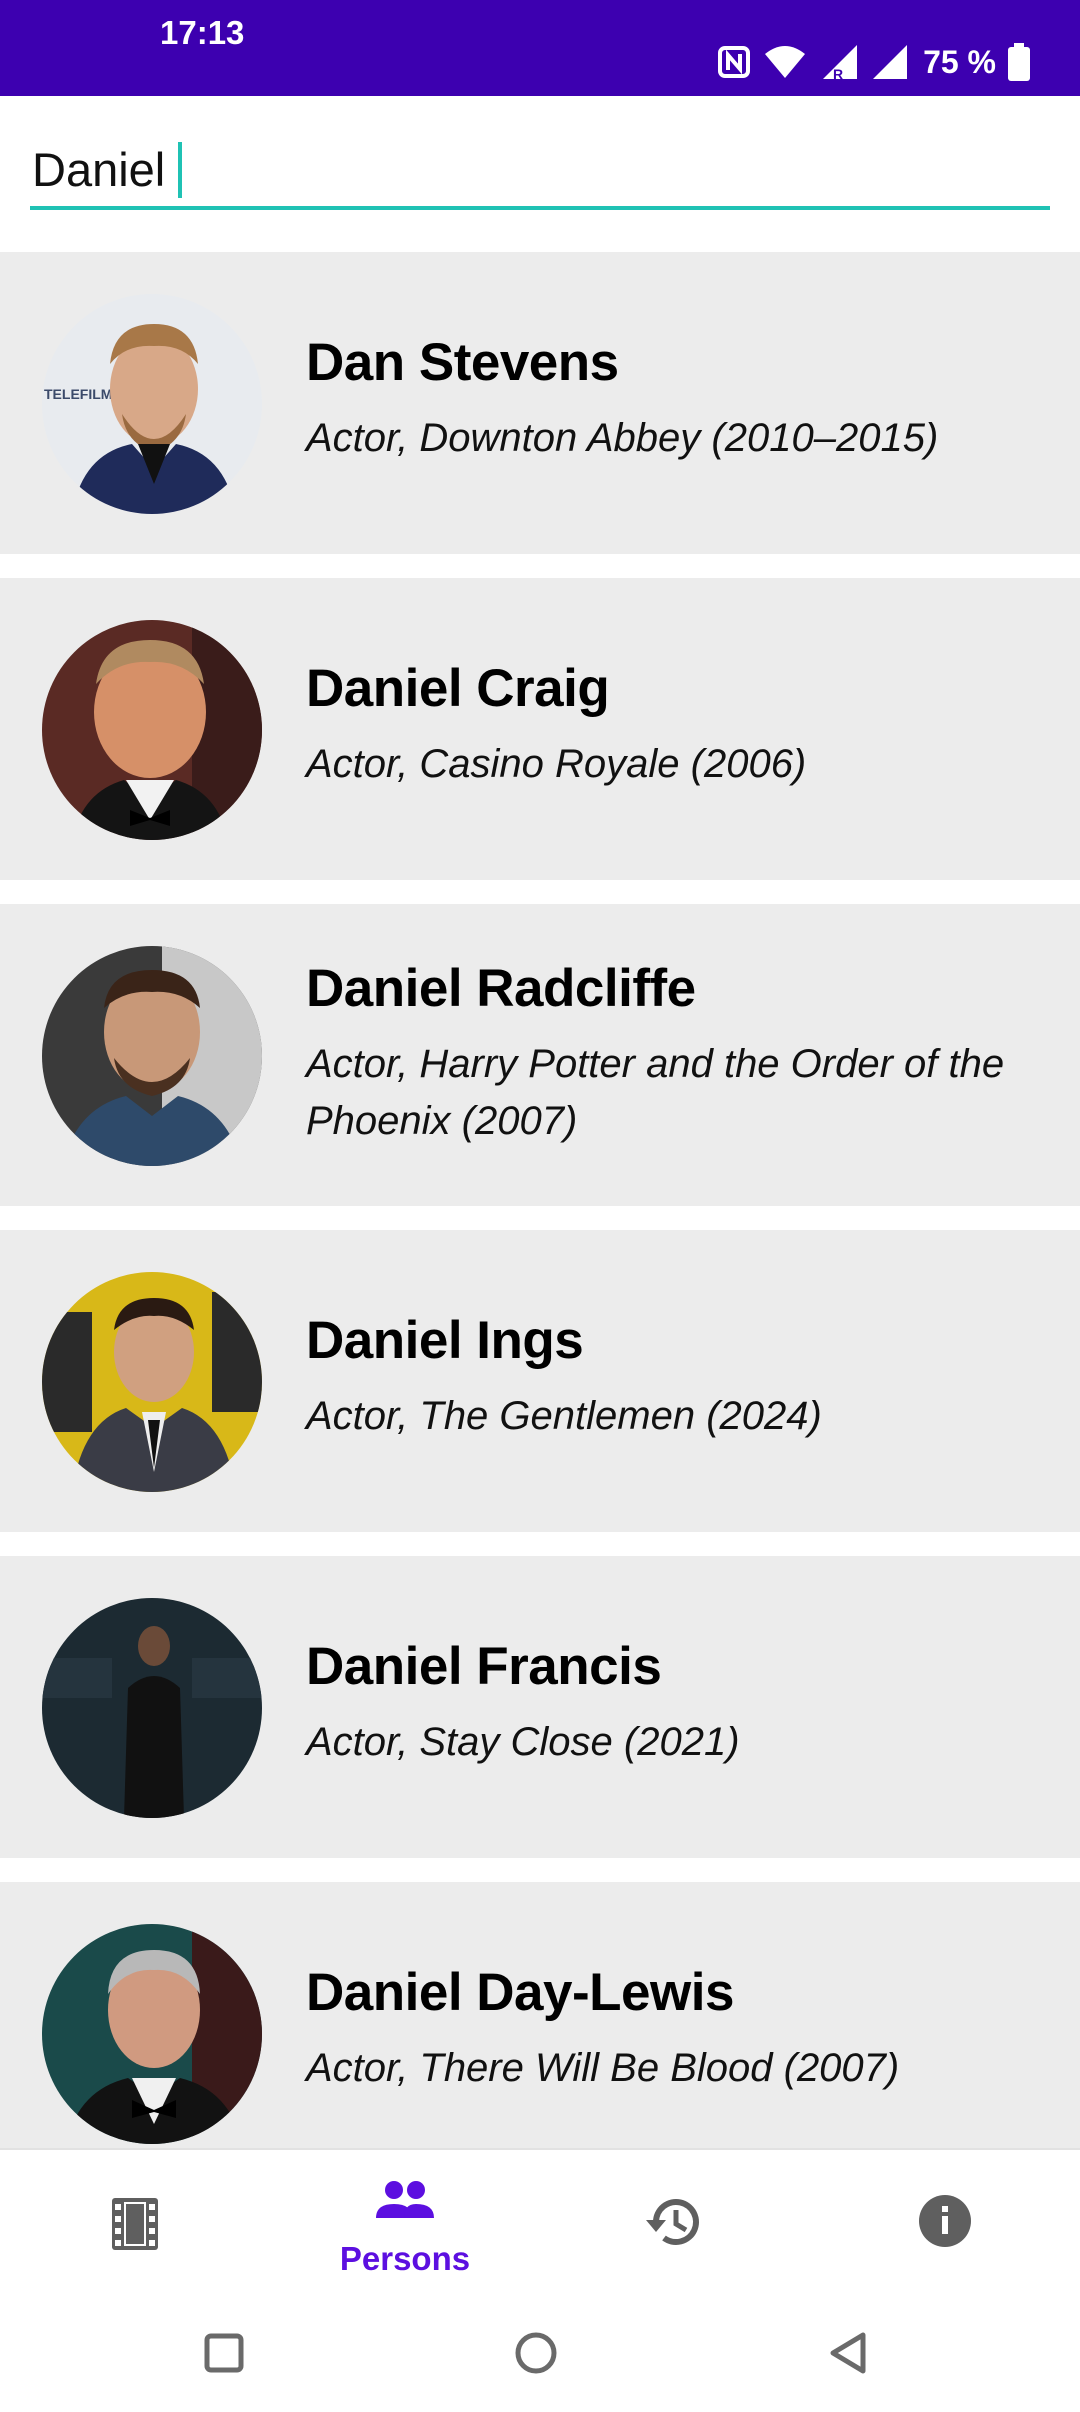  What do you see at coordinates (405, 2202) in the screenshot?
I see `persons-icon` at bounding box center [405, 2202].